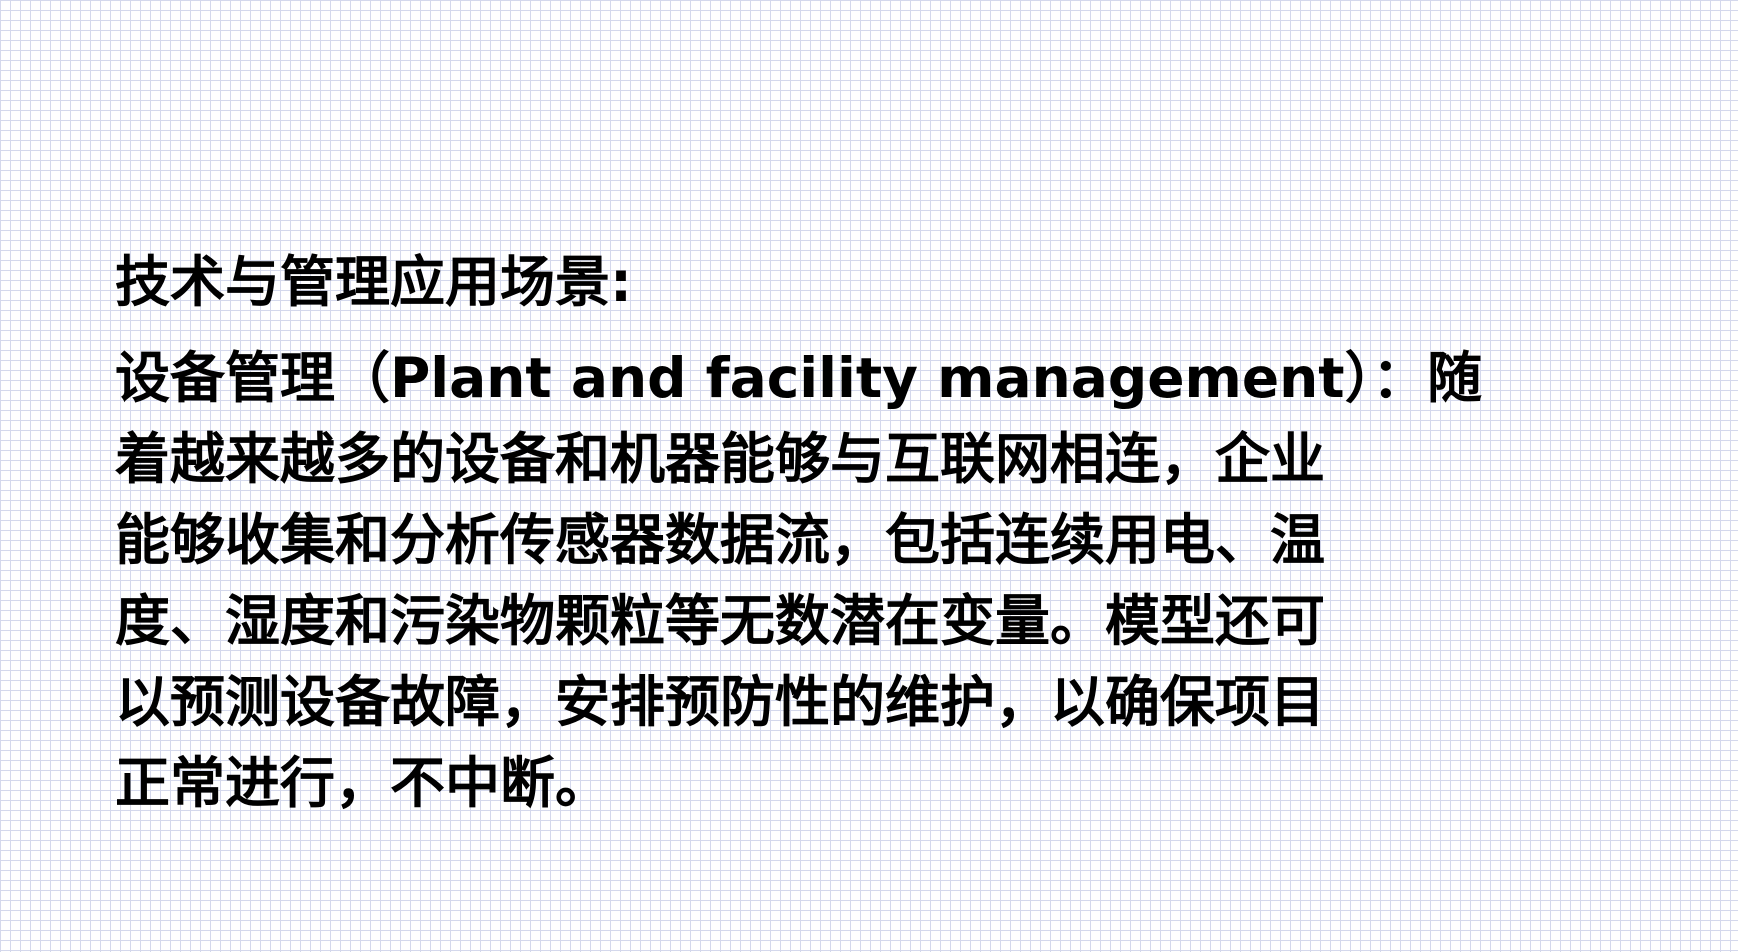  I want to click on paragraph-line: 度、湿度和污染物颗粒等无数潜在变量。模型还可, so click(720, 621).